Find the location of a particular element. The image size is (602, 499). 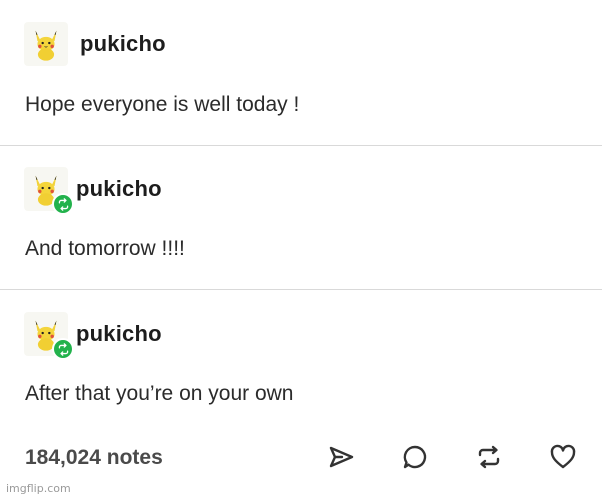

reply-icon is located at coordinates (415, 457).